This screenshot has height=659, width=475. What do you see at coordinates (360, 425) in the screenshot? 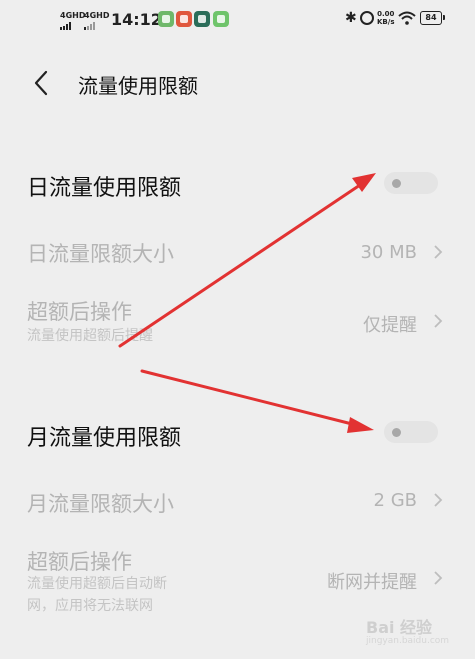
I see `annotation-arrowhead-monthly` at bounding box center [360, 425].